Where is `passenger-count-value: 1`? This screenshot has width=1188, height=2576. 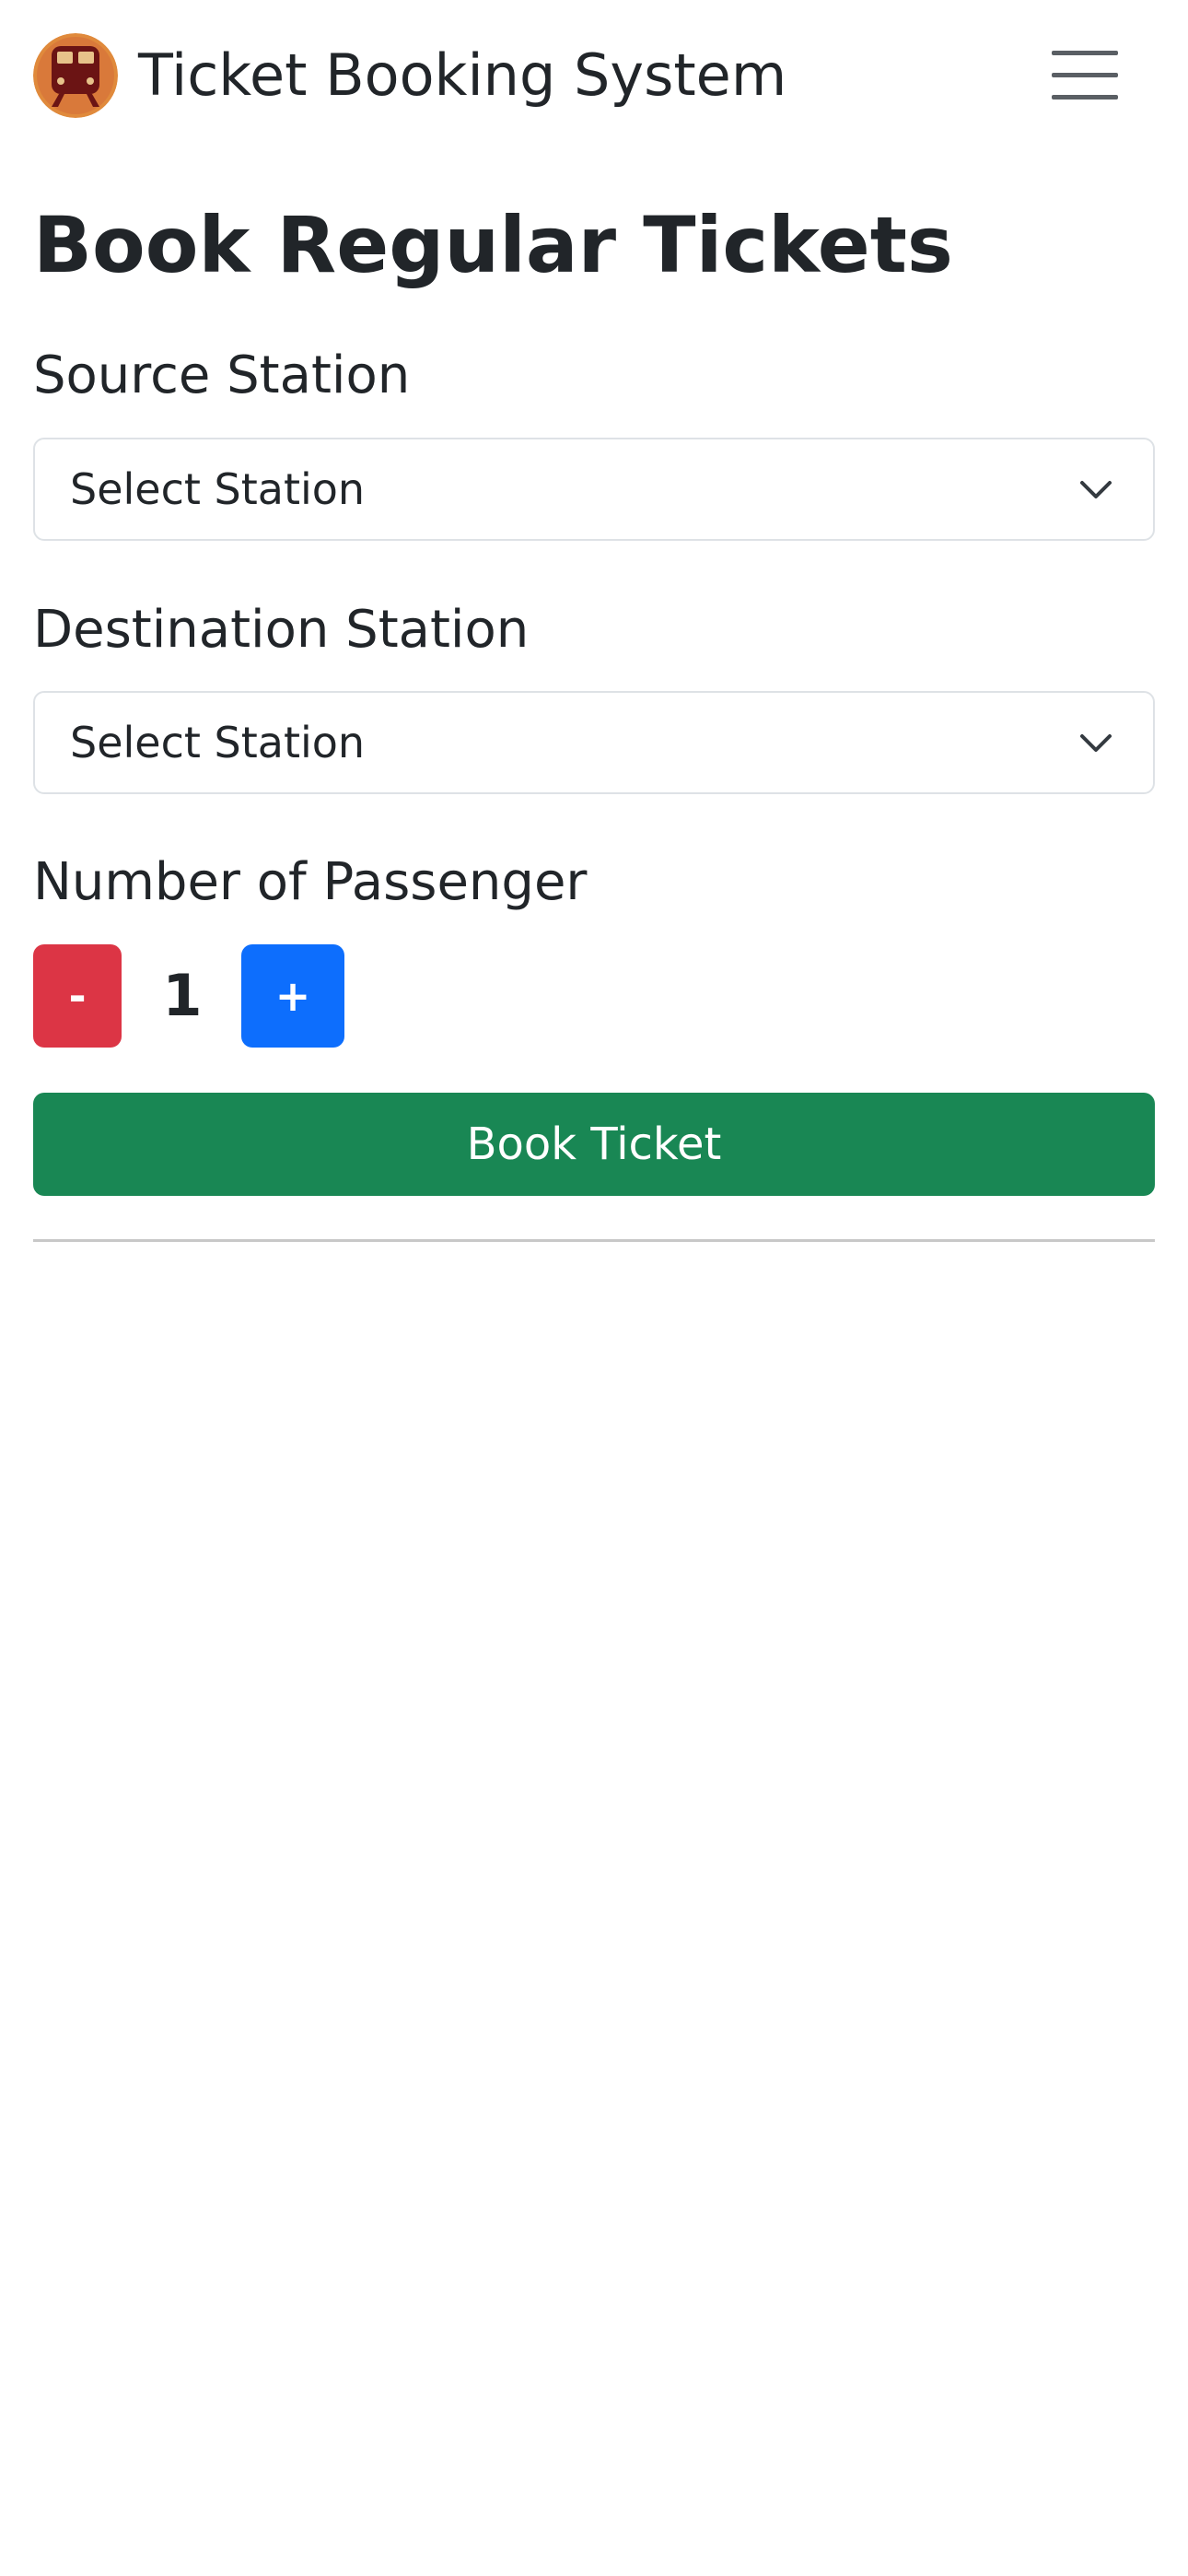 passenger-count-value: 1 is located at coordinates (182, 995).